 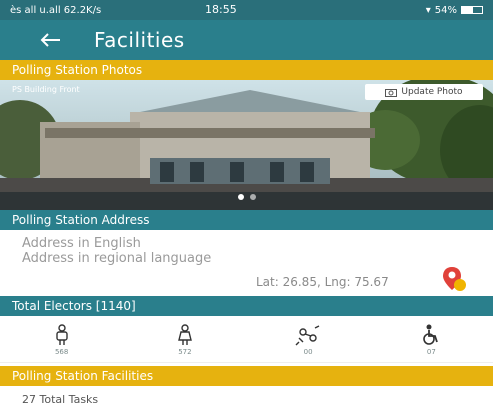 I want to click on back-button, so click(x=50, y=40).